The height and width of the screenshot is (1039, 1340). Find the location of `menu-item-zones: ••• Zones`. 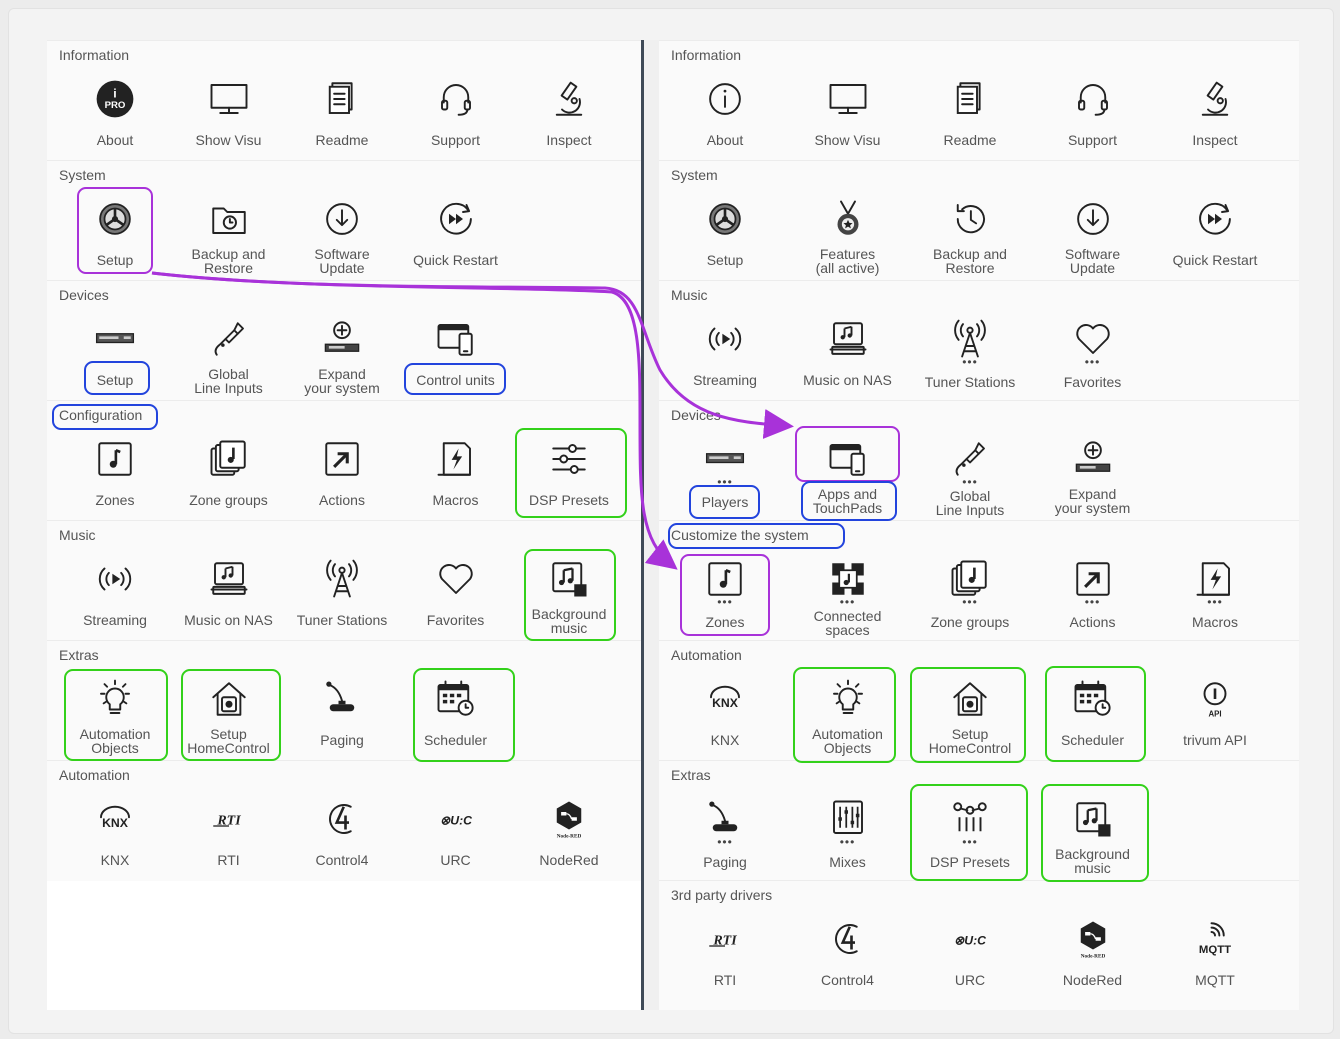

menu-item-zones: ••• Zones is located at coordinates (725, 592).